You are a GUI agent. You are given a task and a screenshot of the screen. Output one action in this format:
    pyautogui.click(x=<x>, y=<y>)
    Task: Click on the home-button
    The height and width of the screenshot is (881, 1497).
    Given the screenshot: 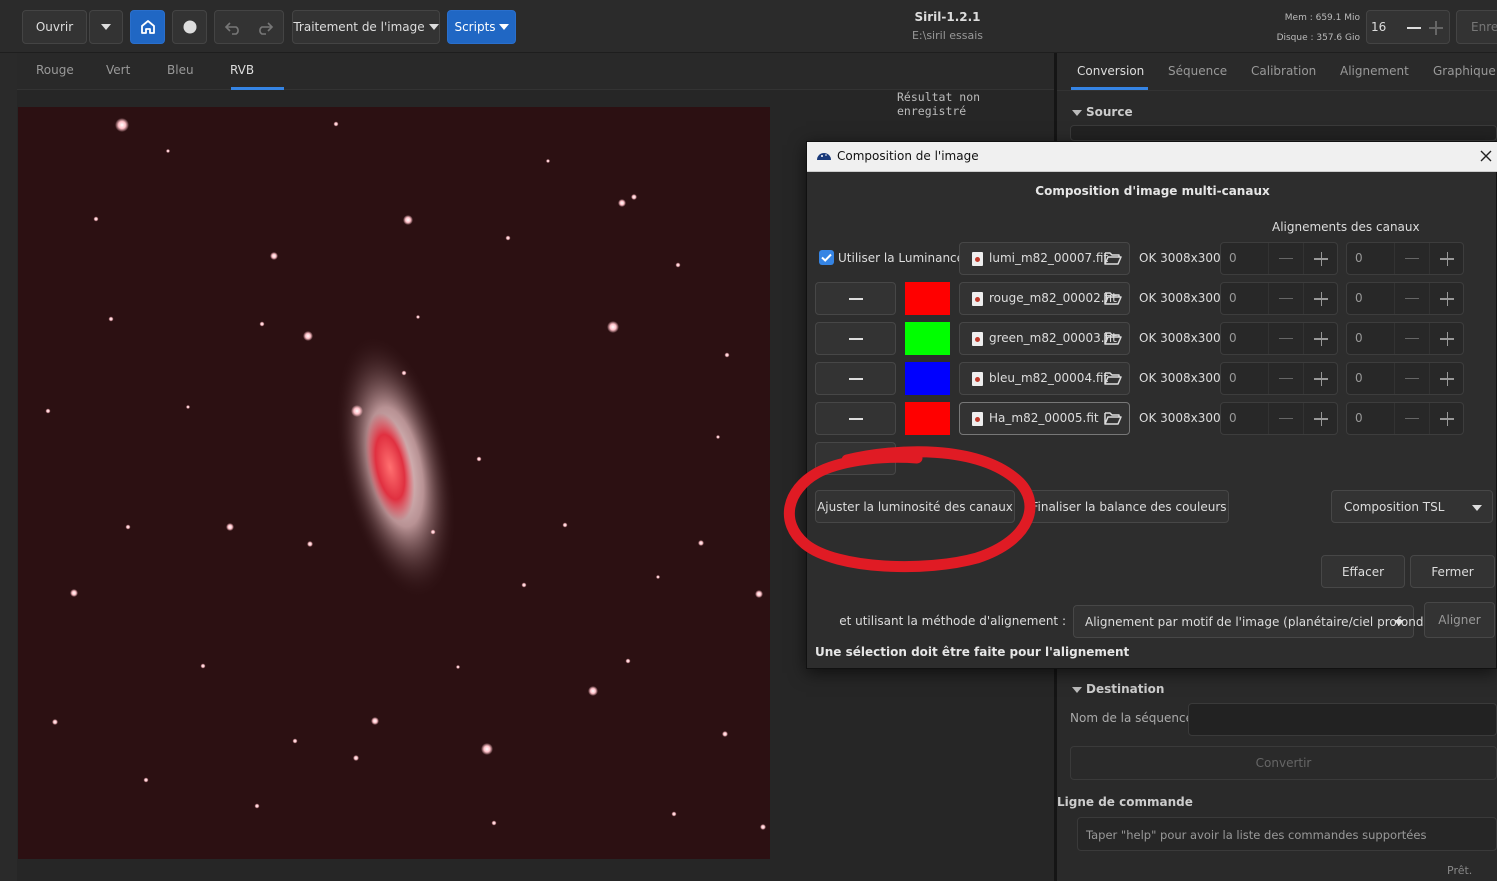 What is the action you would take?
    pyautogui.click(x=147, y=27)
    